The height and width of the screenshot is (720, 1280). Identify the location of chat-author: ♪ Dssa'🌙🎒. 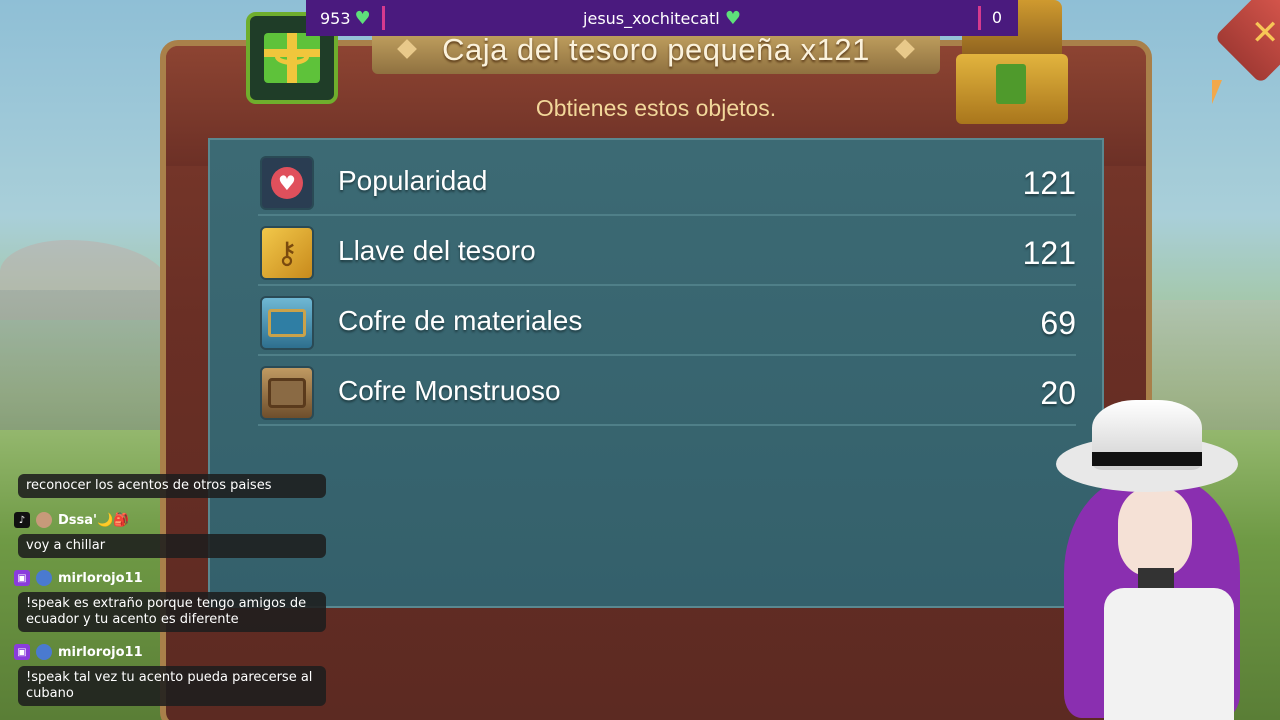
(71, 520).